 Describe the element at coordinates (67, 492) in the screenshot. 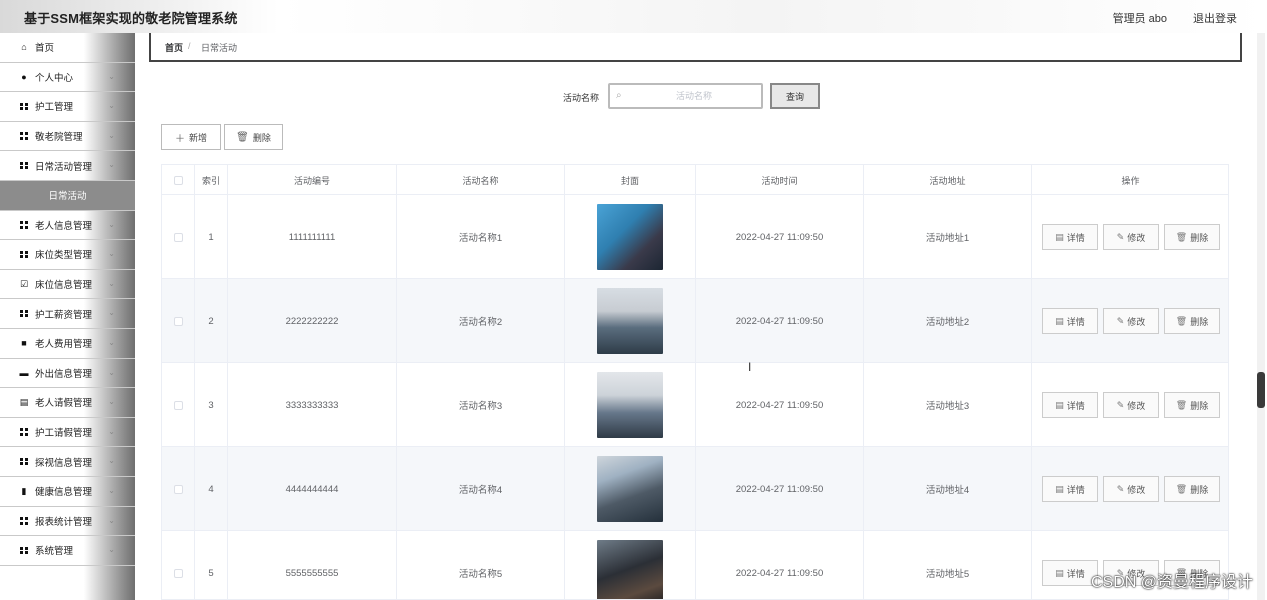

I see `sidebar-item-15: ▮ 健康信息管理 ⌄` at that location.